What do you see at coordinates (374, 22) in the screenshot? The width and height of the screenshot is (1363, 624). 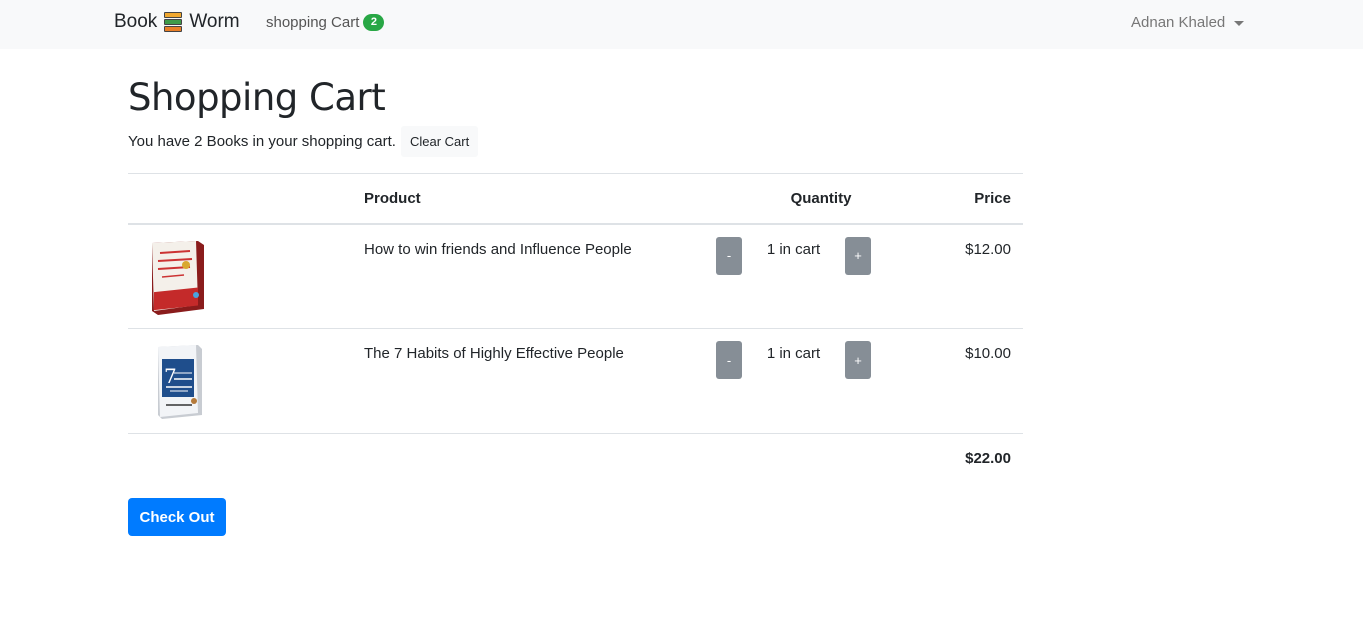 I see `cart-count-badge: 2` at bounding box center [374, 22].